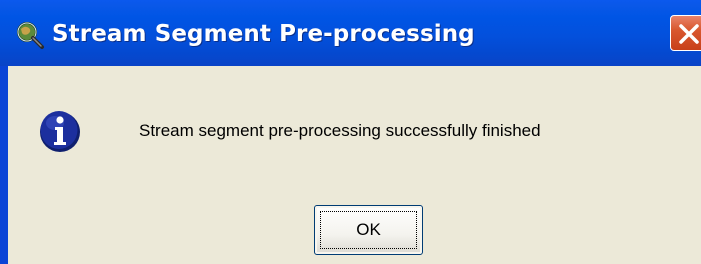 This screenshot has height=264, width=701. I want to click on magnifier-globe-icon, so click(29, 35).